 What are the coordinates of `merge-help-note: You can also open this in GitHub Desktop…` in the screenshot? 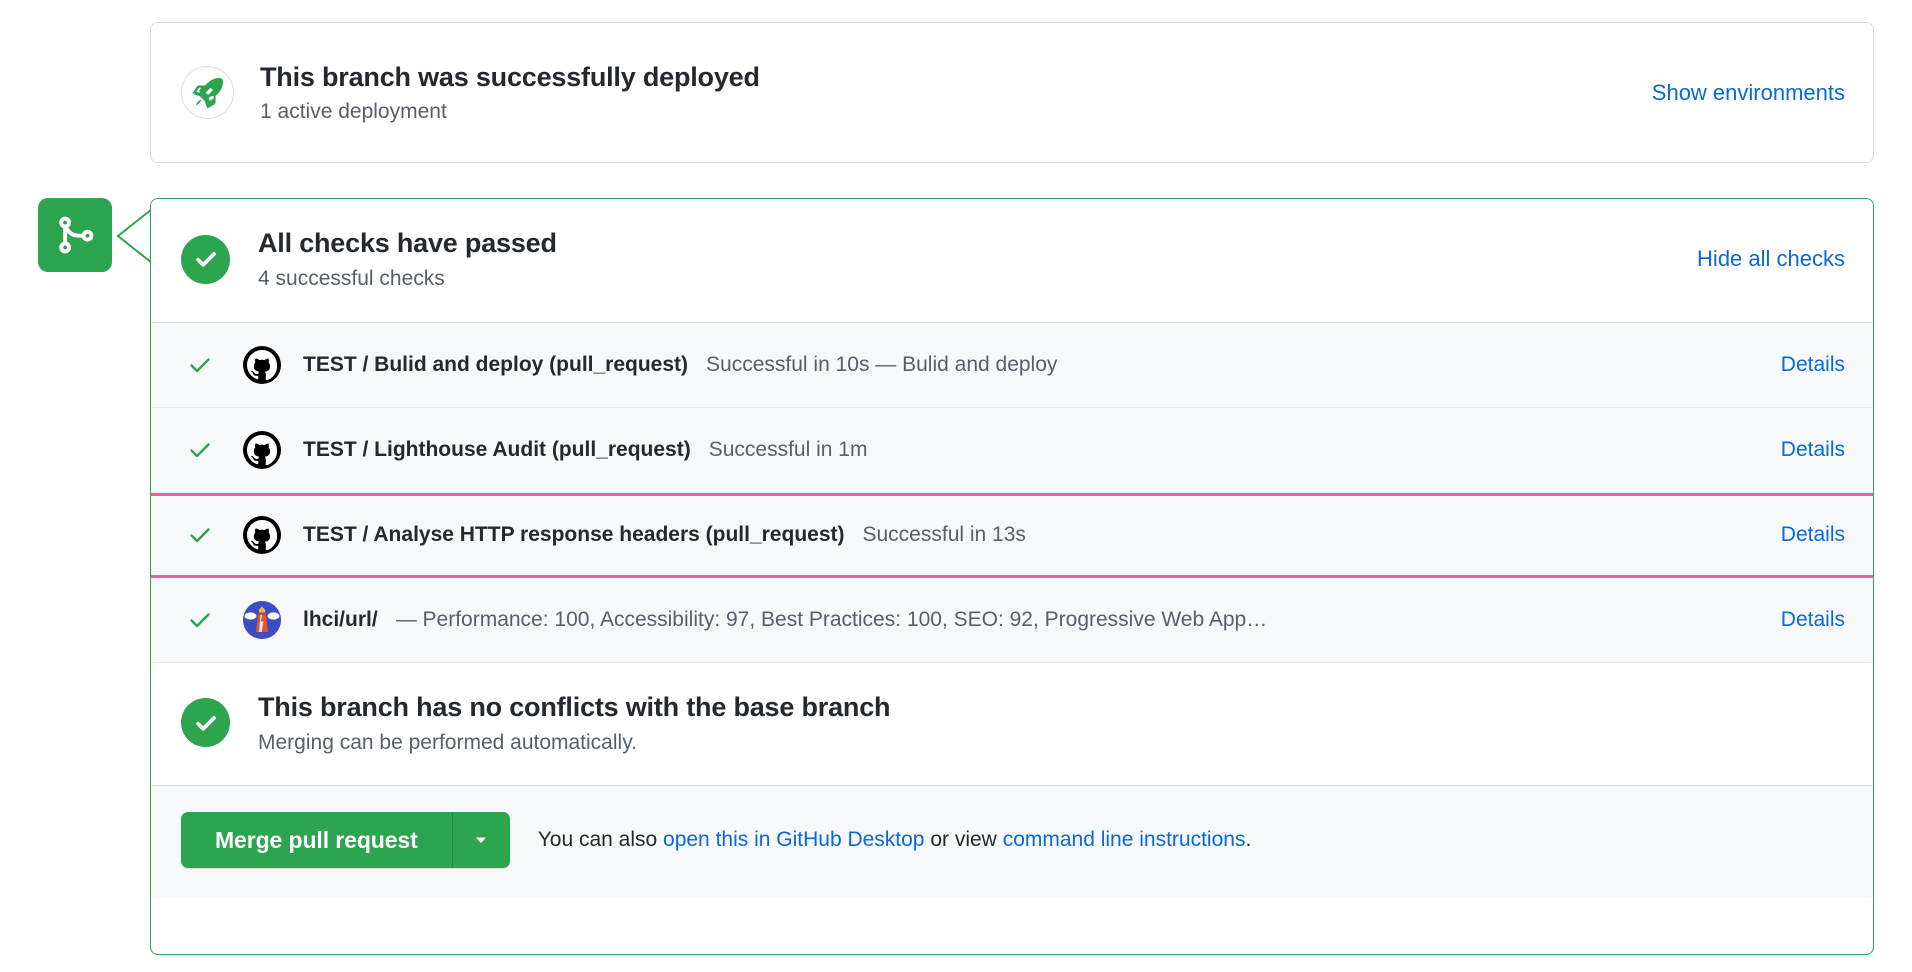 It's located at (895, 840).